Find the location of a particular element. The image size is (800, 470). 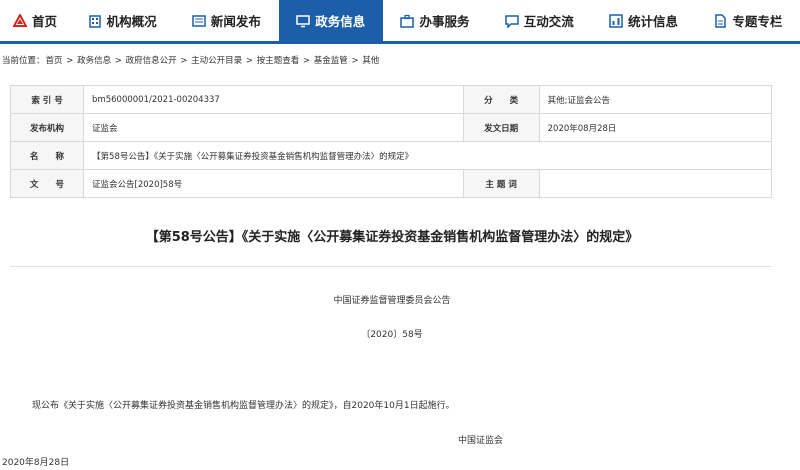

monitor-icon is located at coordinates (303, 21).